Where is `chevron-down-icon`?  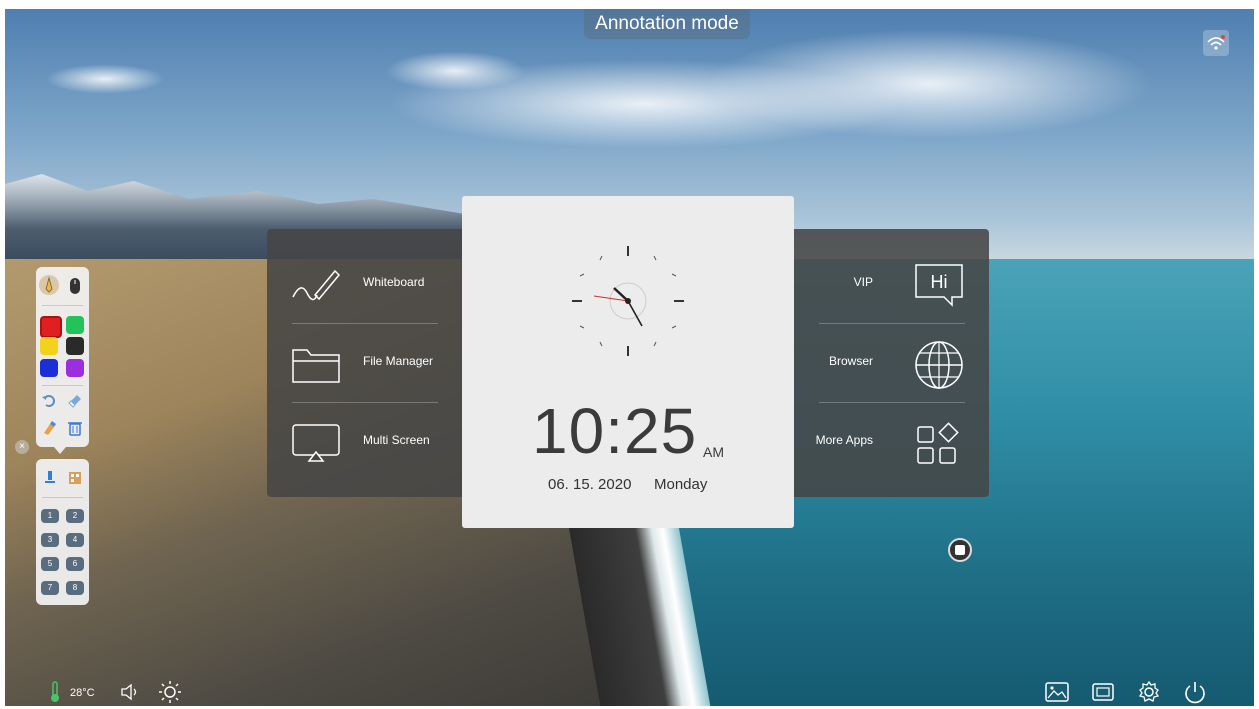
chevron-down-icon is located at coordinates (60, 450).